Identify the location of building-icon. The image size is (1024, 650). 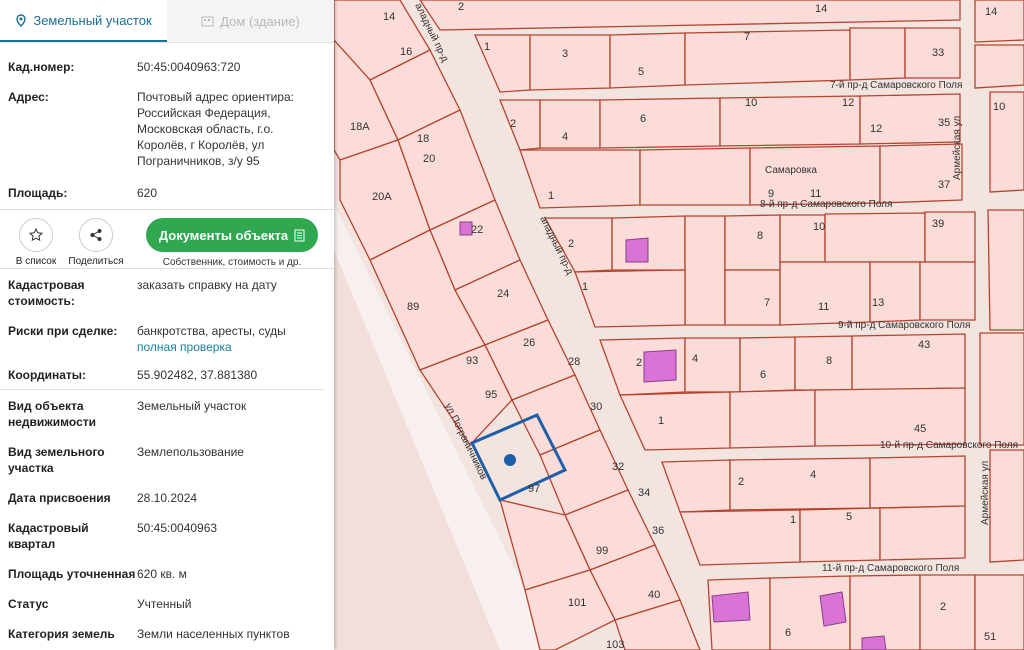
(207, 21).